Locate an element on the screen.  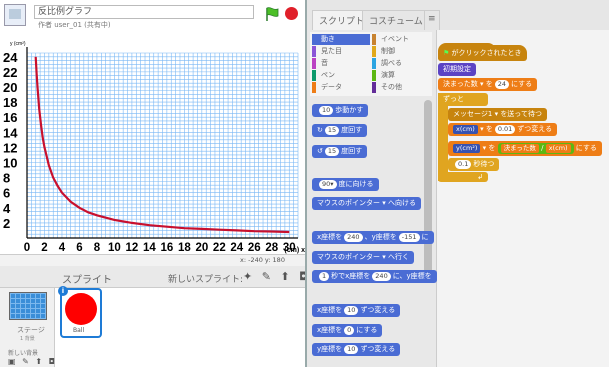
block-init: 初期設定 is located at coordinates (457, 69).